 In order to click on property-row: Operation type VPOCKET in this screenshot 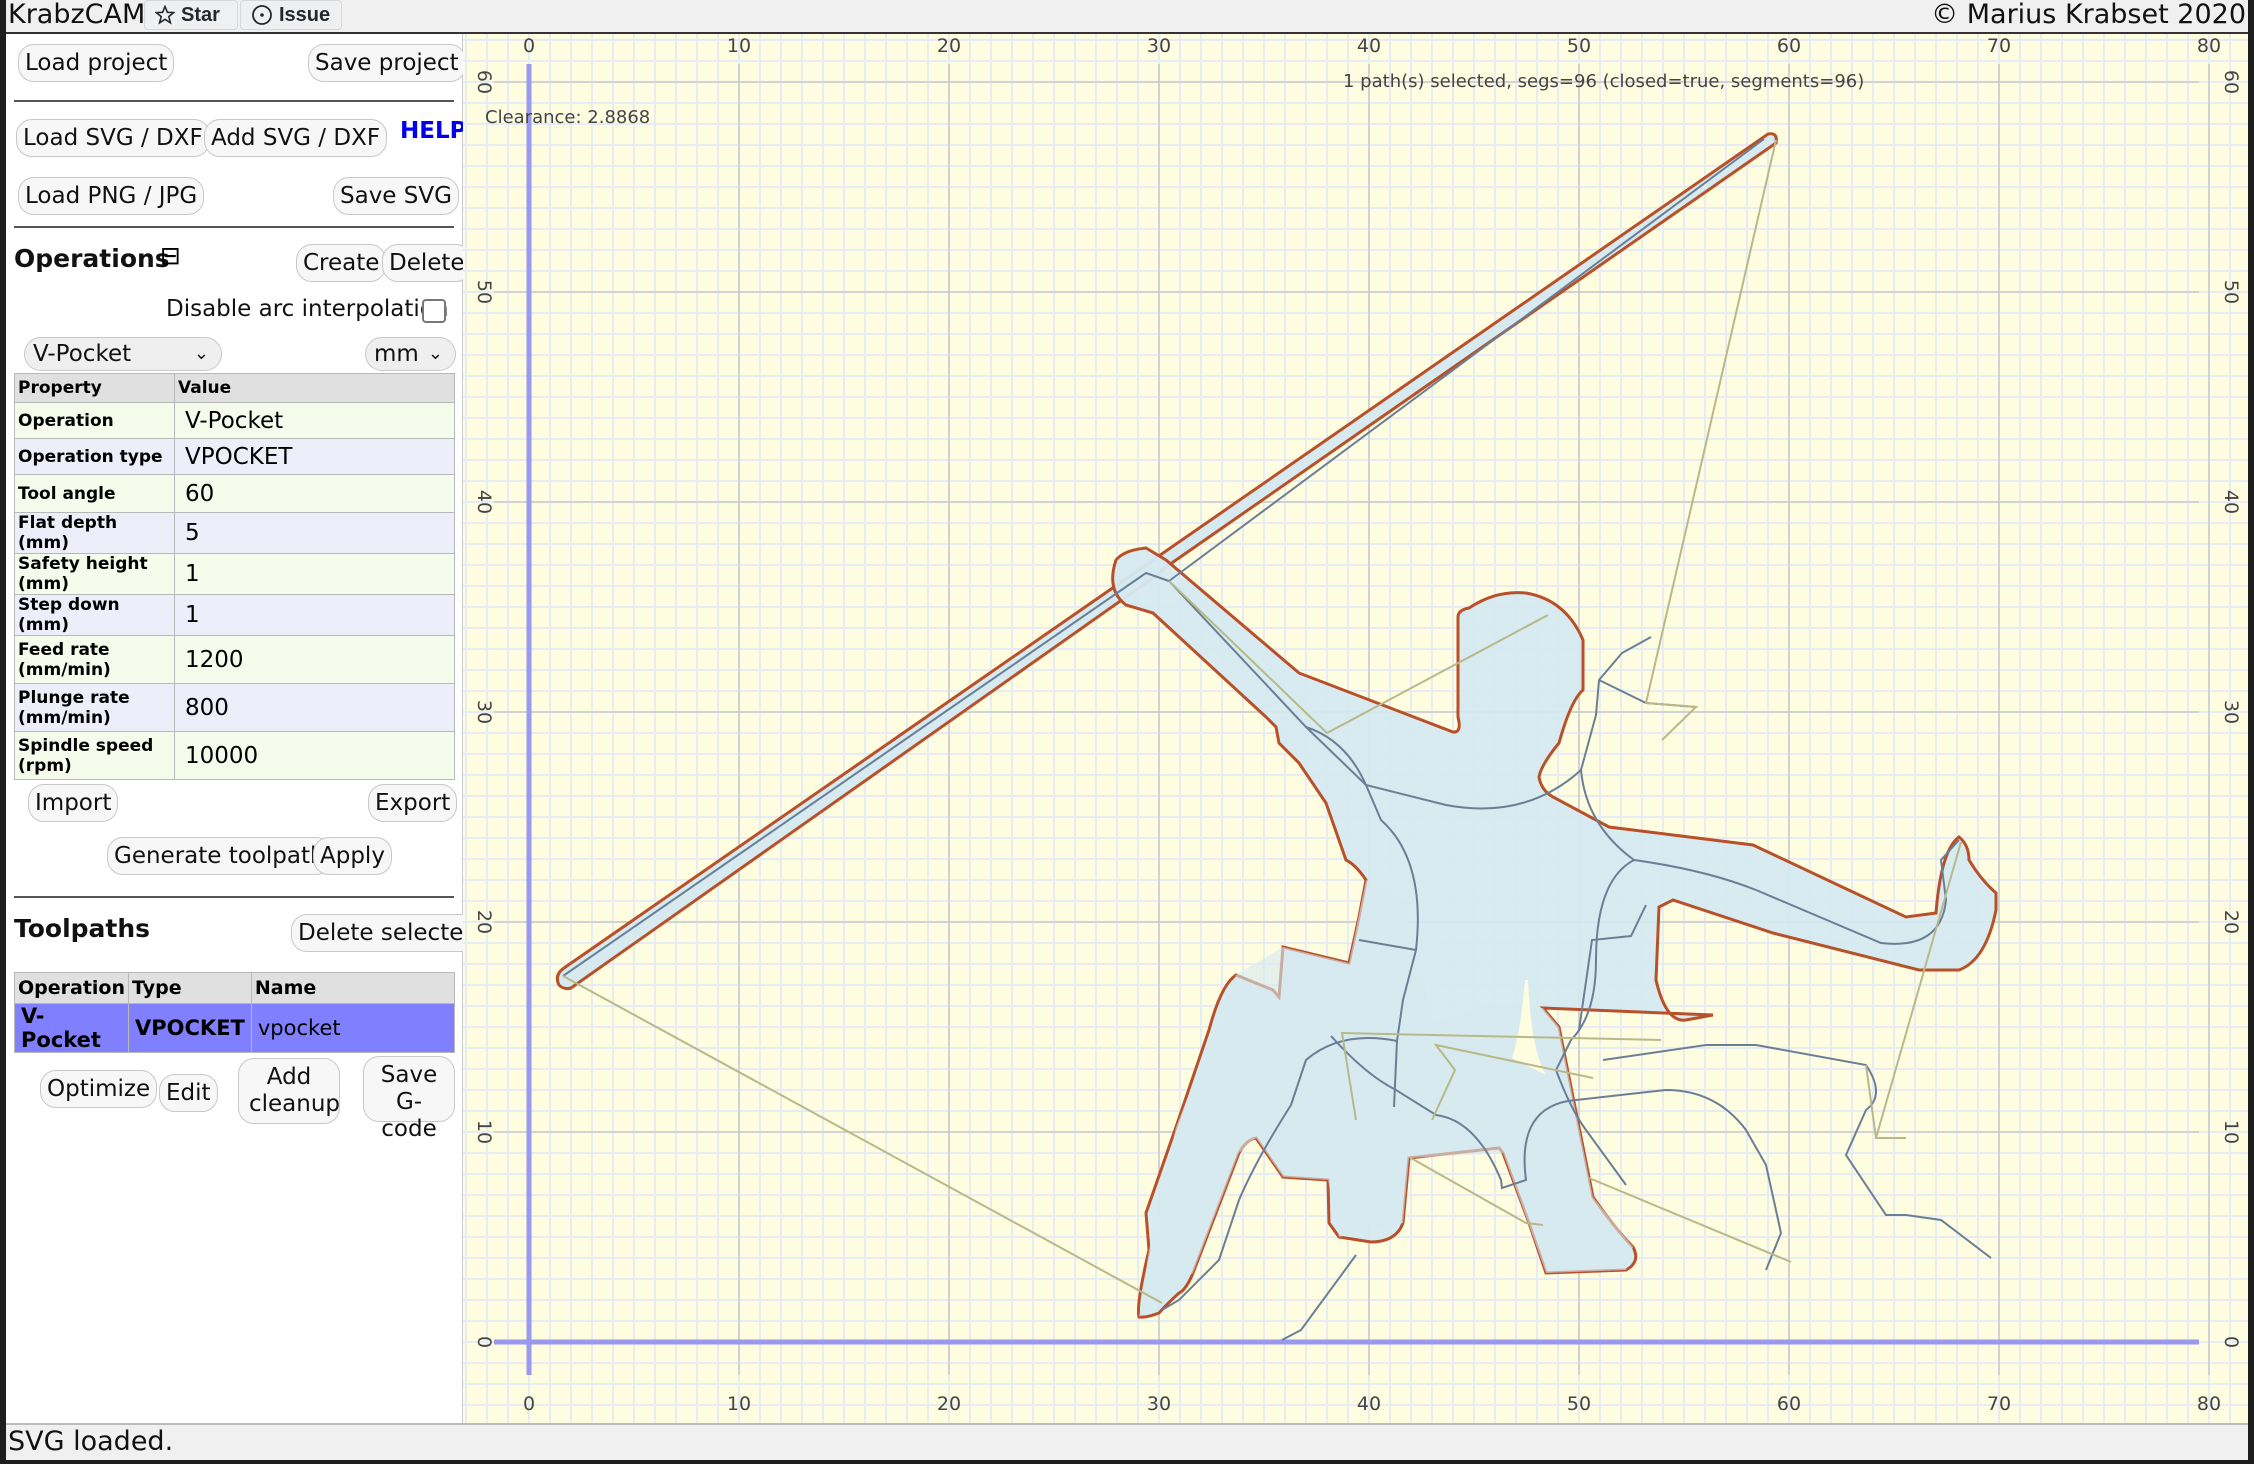, I will do `click(234, 456)`.